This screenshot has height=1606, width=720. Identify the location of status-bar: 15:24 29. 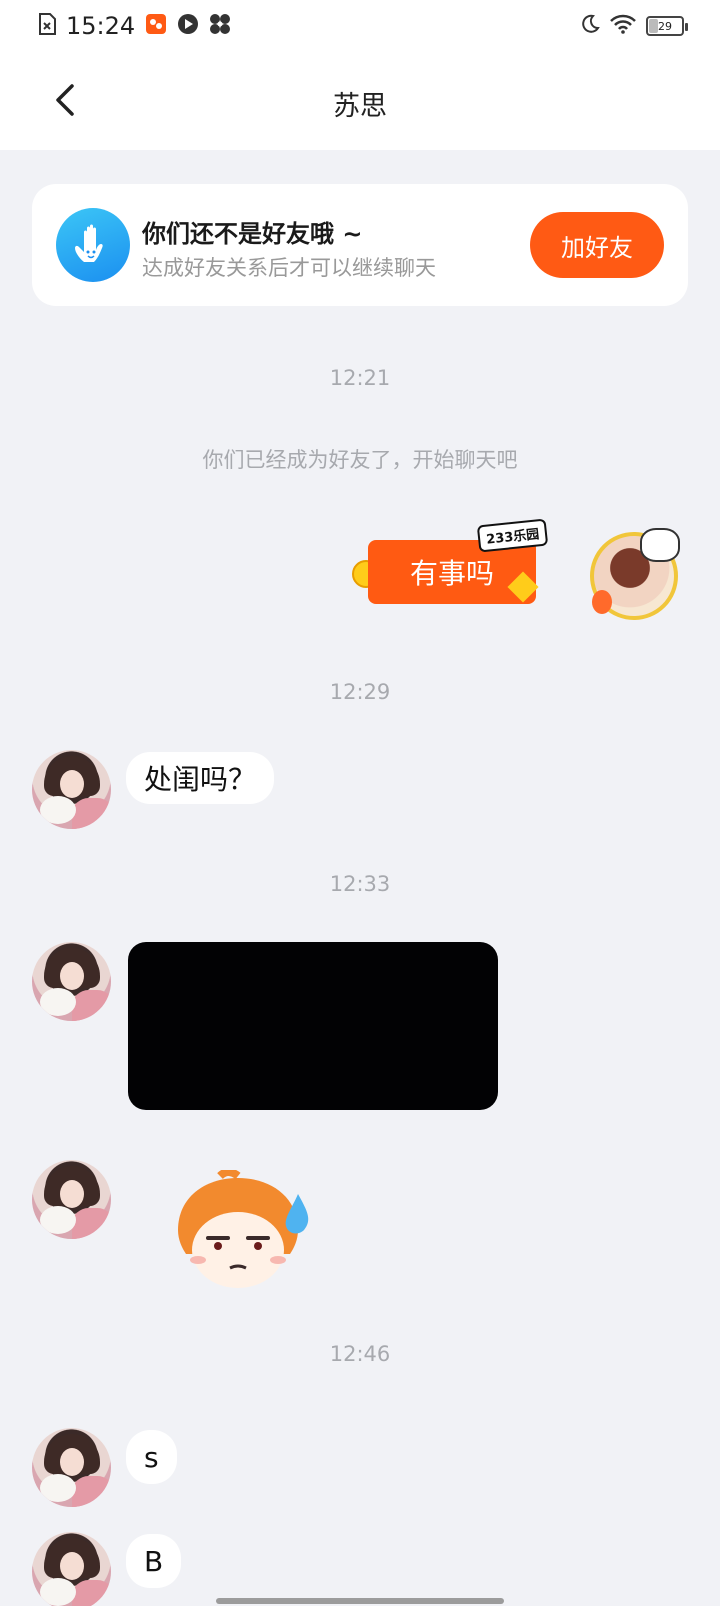
(360, 28).